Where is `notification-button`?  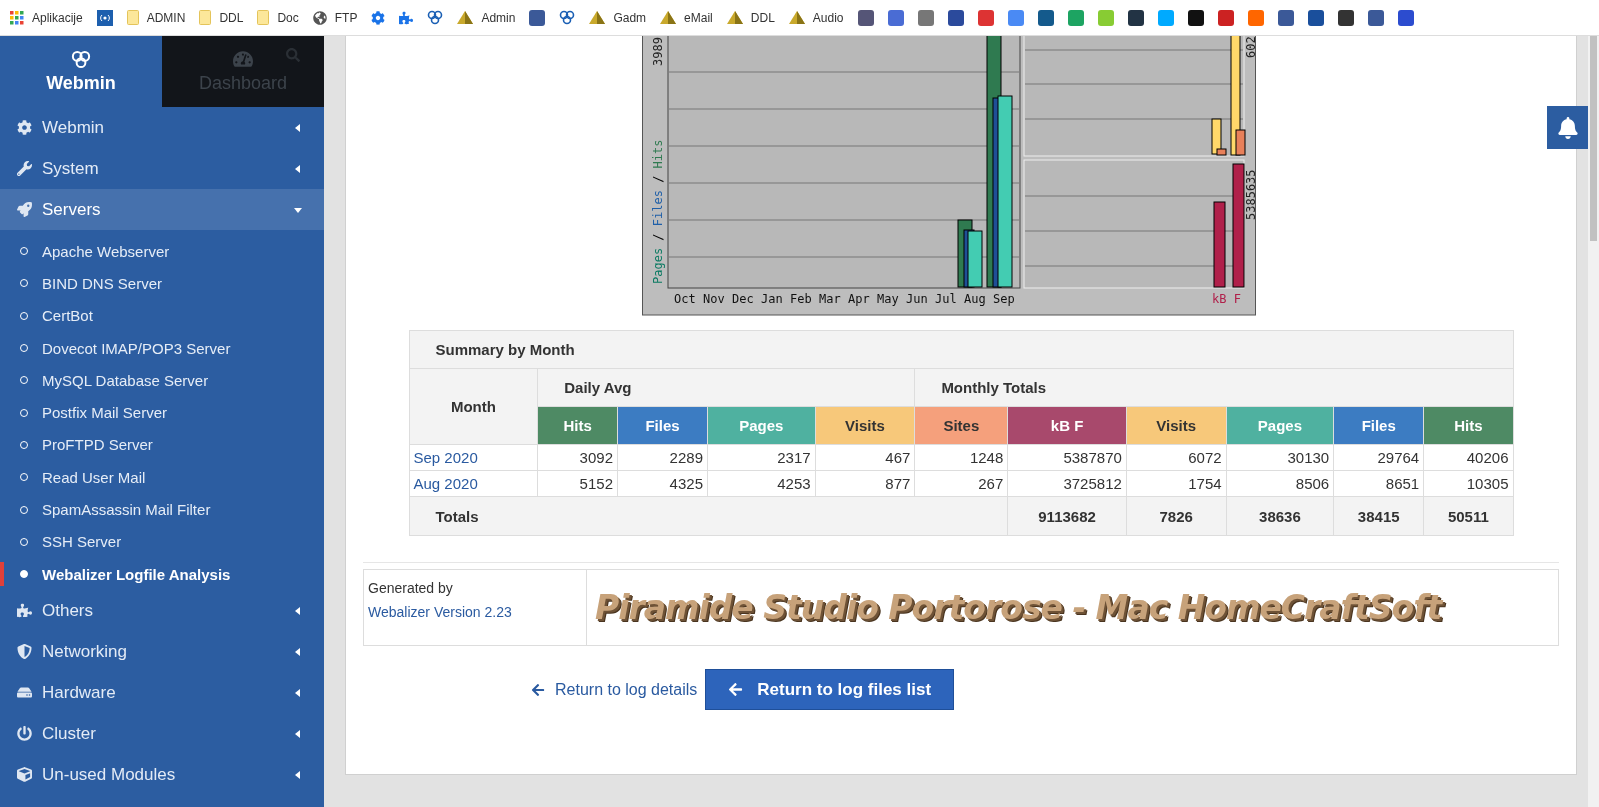 notification-button is located at coordinates (1567, 127).